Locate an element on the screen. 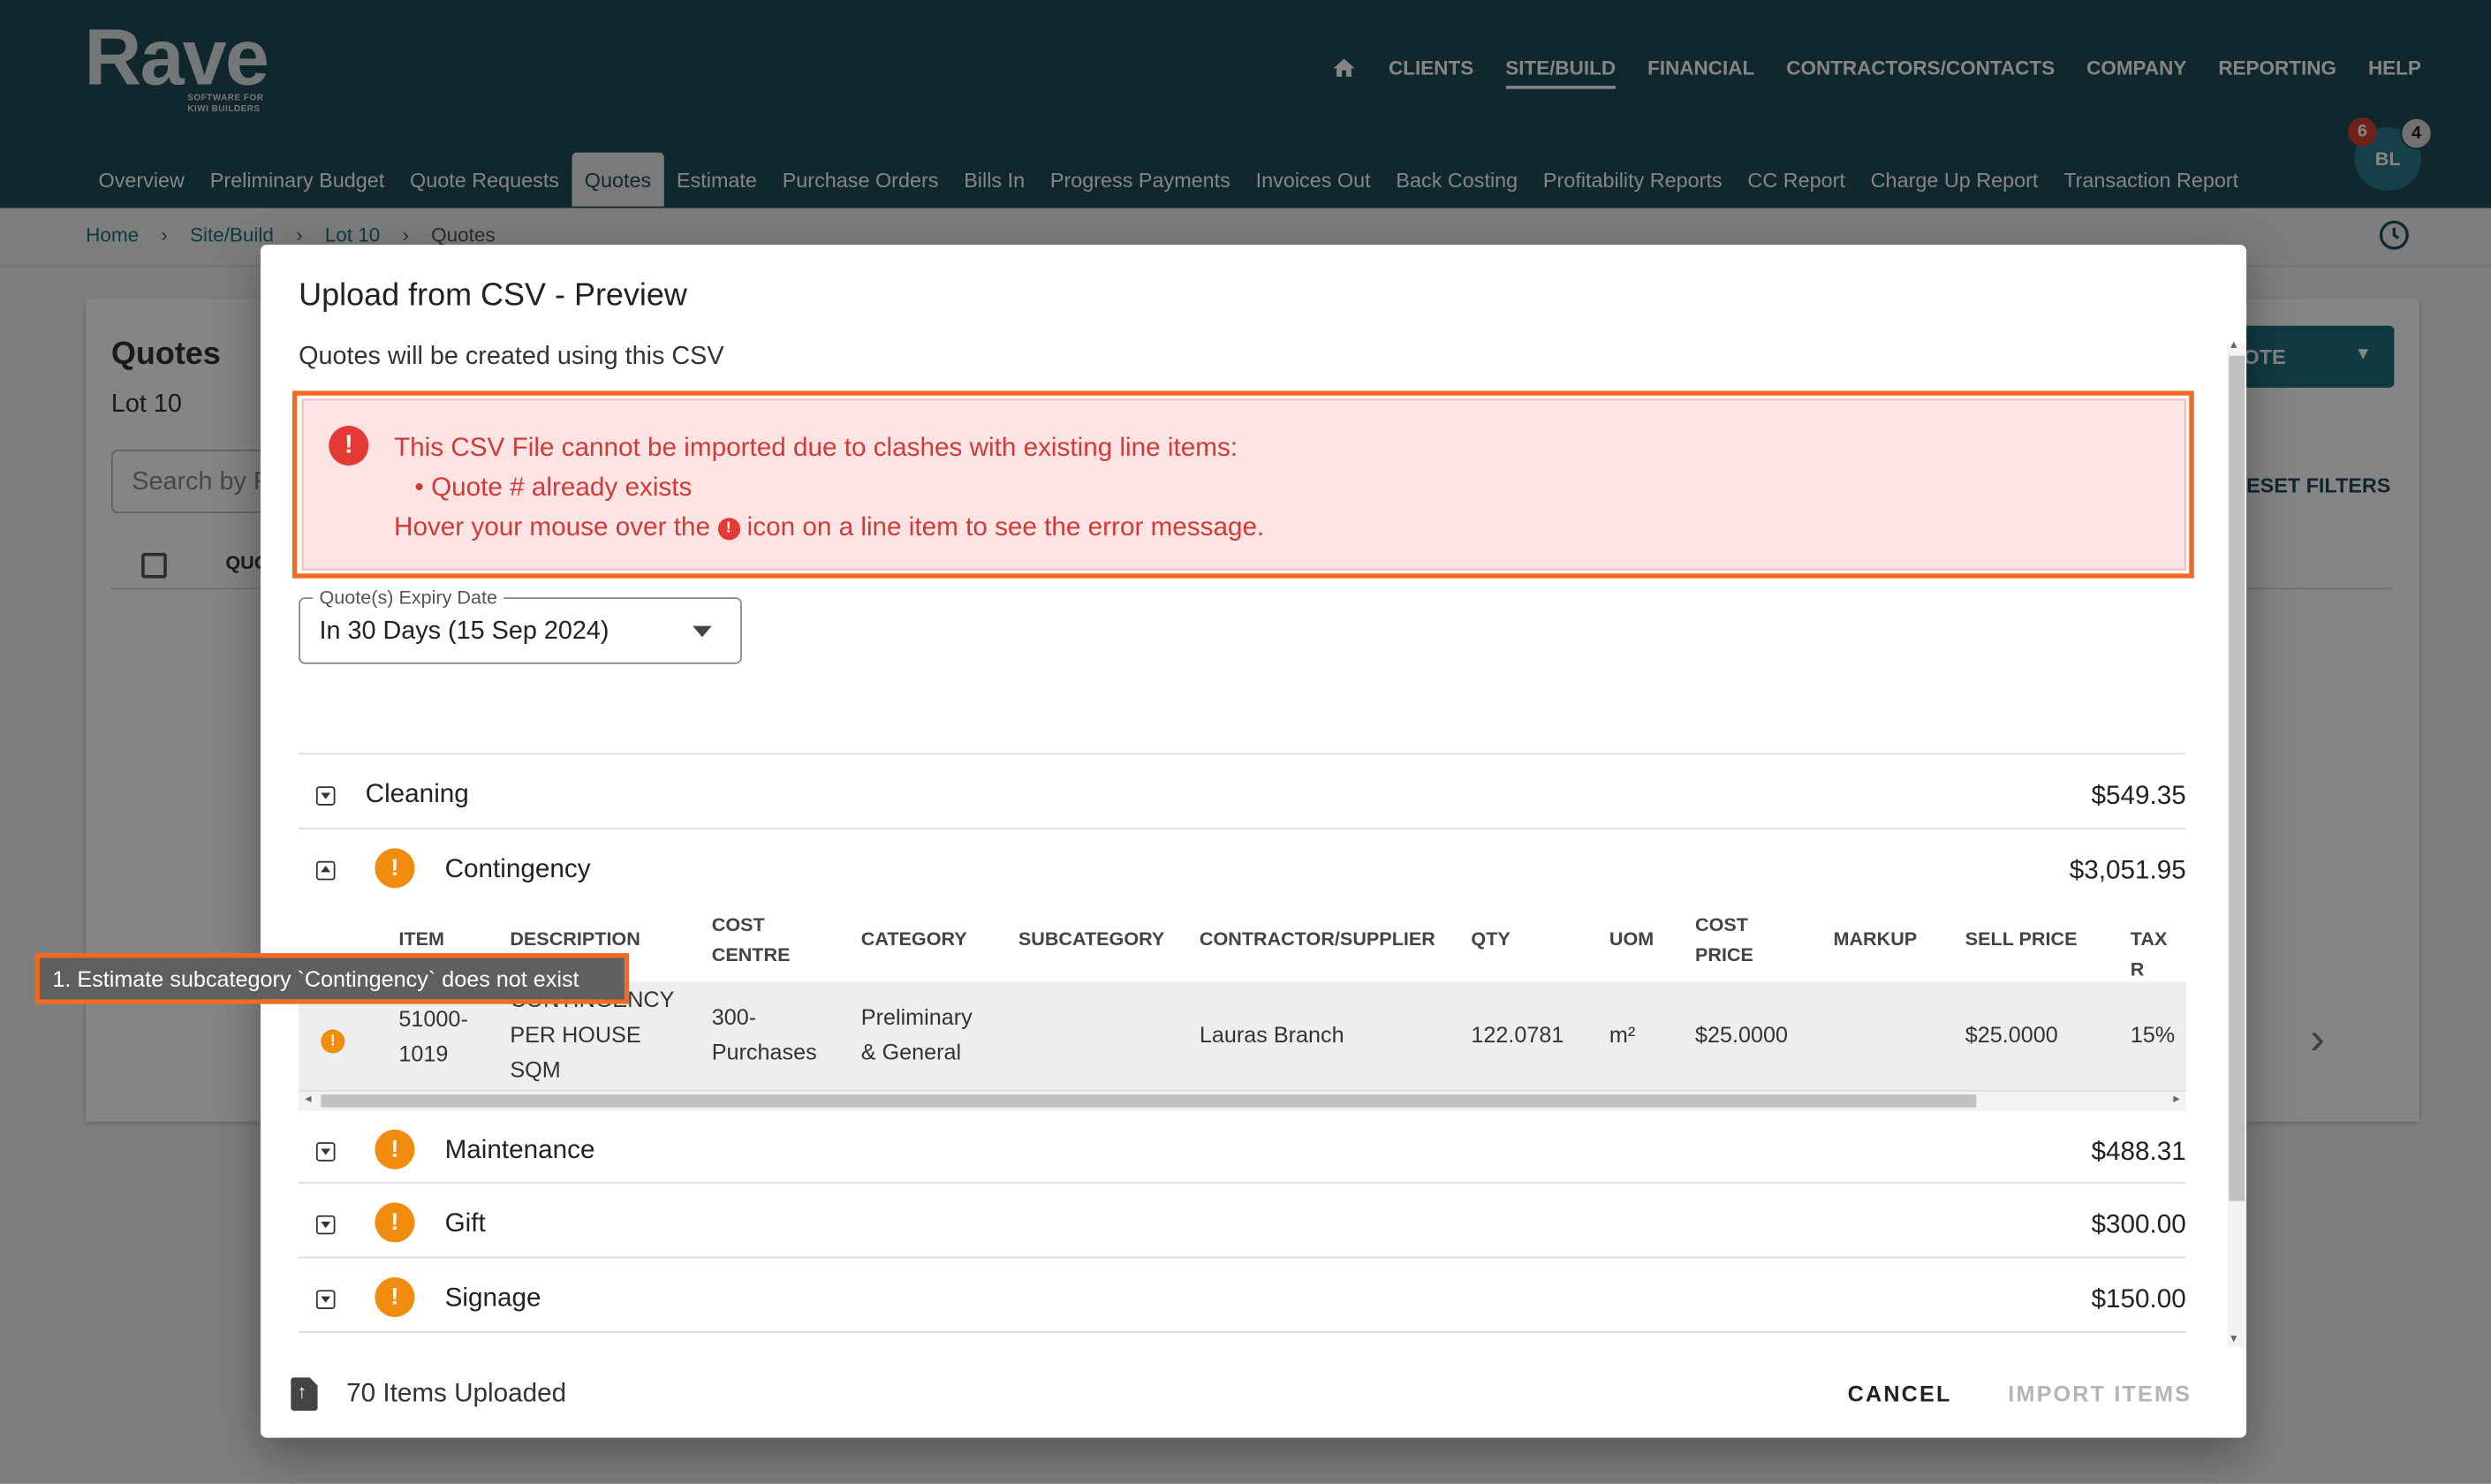  group-row-maintenance: ! Maintenance $488.31 is located at coordinates (1242, 1146).